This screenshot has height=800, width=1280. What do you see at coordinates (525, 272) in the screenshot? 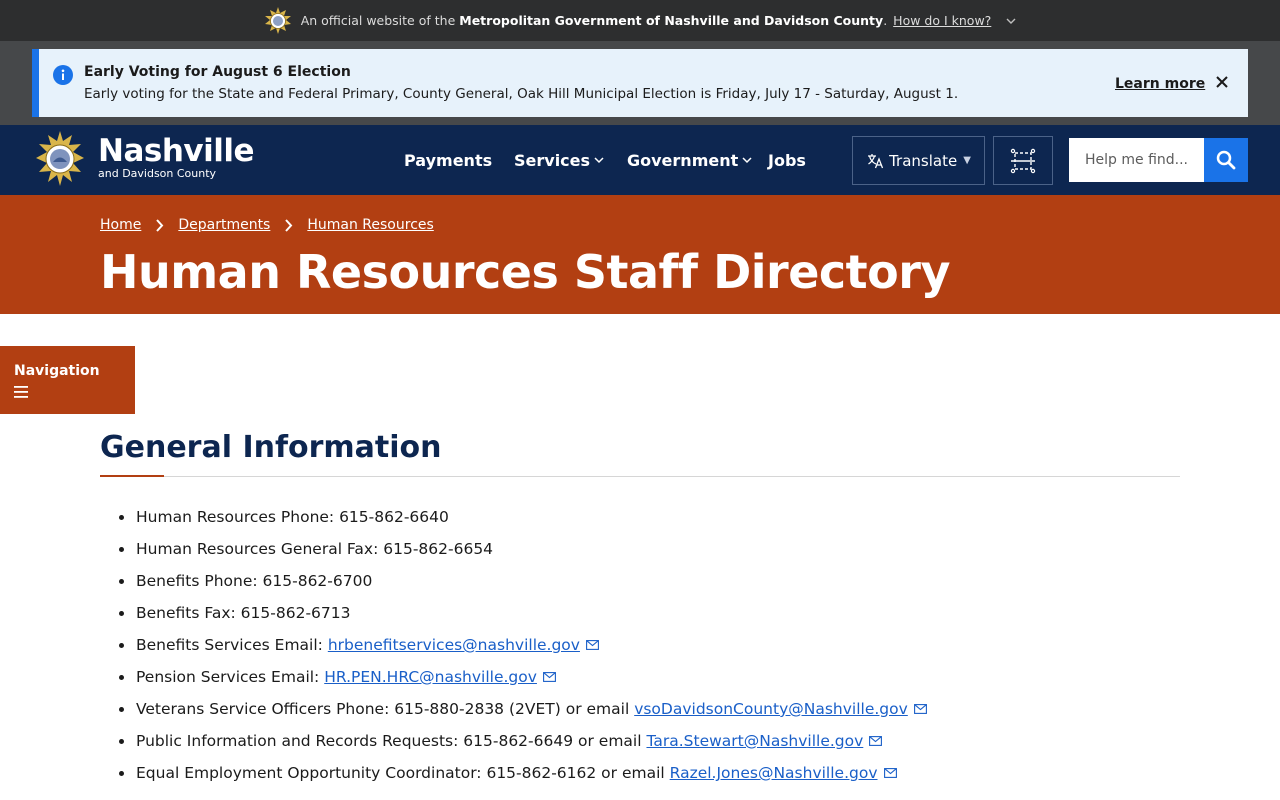
I see `page-title: Human Resources Staff Directory` at bounding box center [525, 272].